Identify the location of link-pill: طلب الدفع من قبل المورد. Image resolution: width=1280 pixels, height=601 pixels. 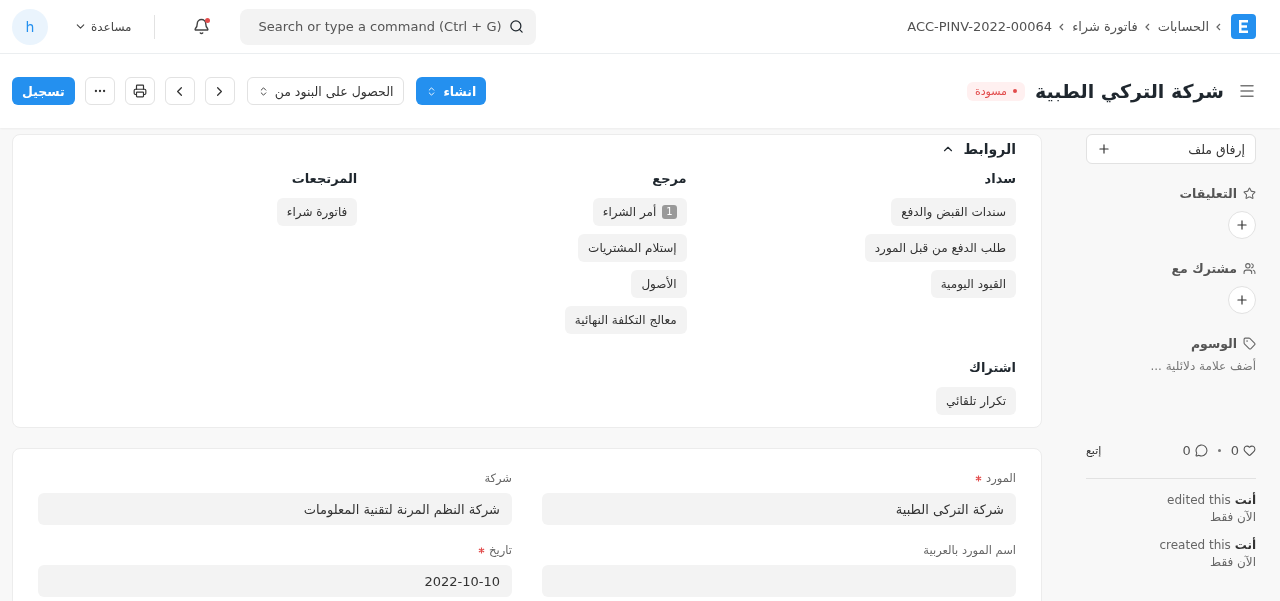
(940, 248).